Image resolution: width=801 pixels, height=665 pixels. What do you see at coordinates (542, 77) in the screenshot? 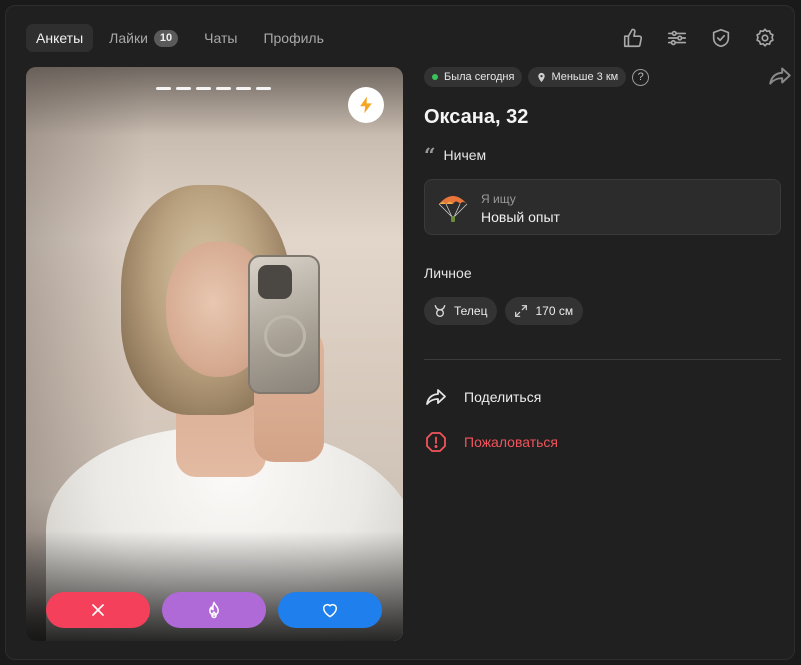
I see `location-pin-icon` at bounding box center [542, 77].